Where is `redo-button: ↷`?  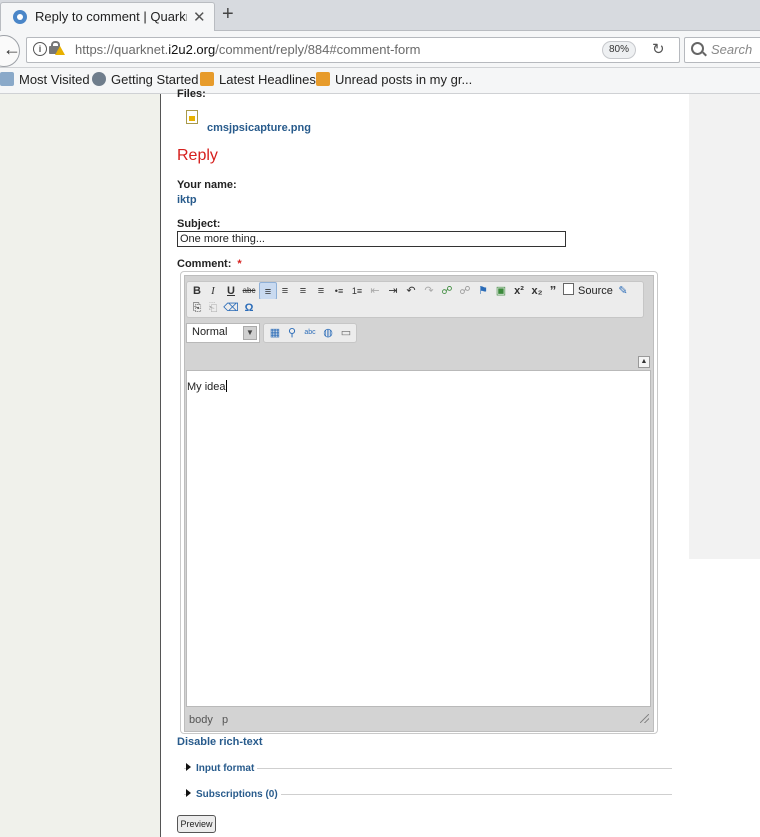 redo-button: ↷ is located at coordinates (429, 291).